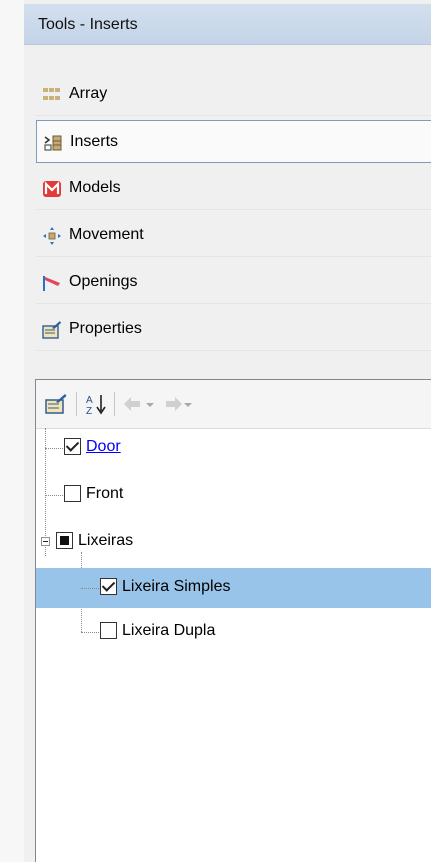  Describe the element at coordinates (53, 143) in the screenshot. I see `inserts-icon` at that location.